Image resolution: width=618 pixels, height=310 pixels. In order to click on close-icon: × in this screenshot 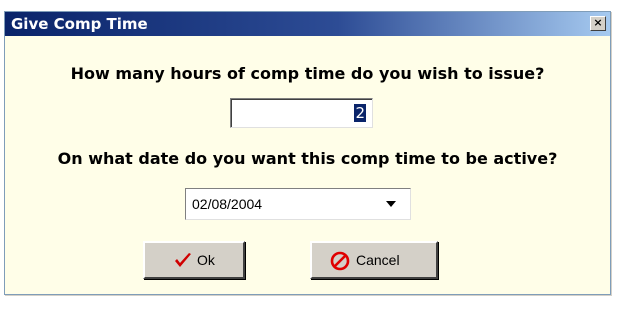, I will do `click(598, 22)`.